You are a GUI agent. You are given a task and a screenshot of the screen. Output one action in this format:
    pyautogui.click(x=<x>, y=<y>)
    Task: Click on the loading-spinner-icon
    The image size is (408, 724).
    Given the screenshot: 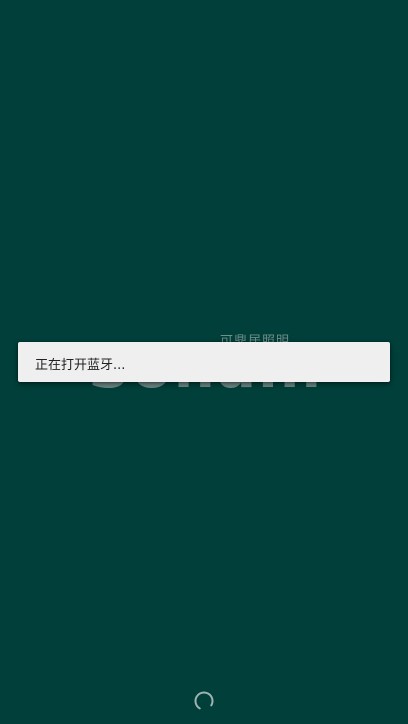 What is the action you would take?
    pyautogui.click(x=204, y=701)
    